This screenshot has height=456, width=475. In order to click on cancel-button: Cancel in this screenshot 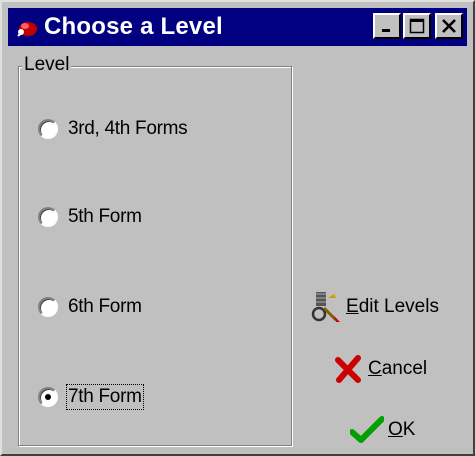, I will do `click(380, 369)`.